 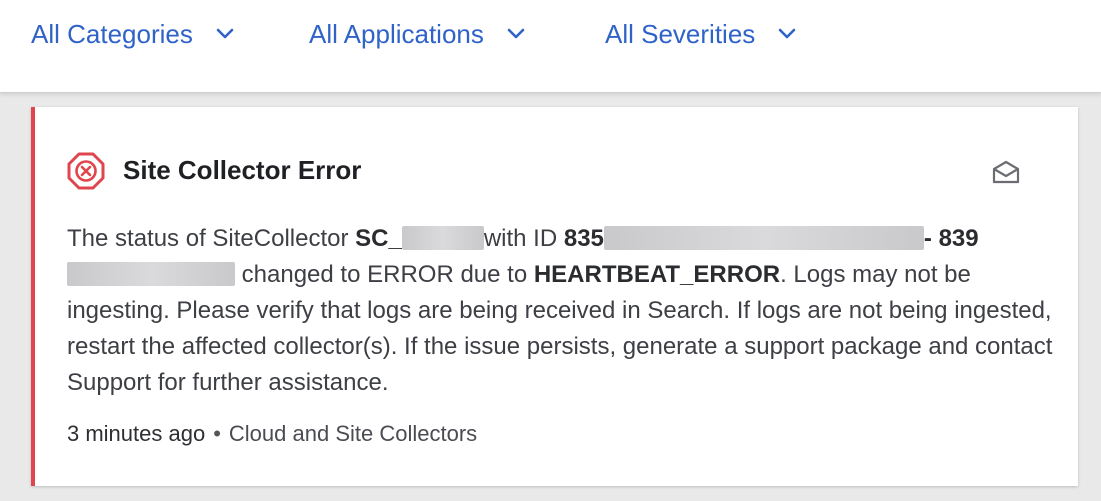 What do you see at coordinates (86, 171) in the screenshot?
I see `error-octagon-icon` at bounding box center [86, 171].